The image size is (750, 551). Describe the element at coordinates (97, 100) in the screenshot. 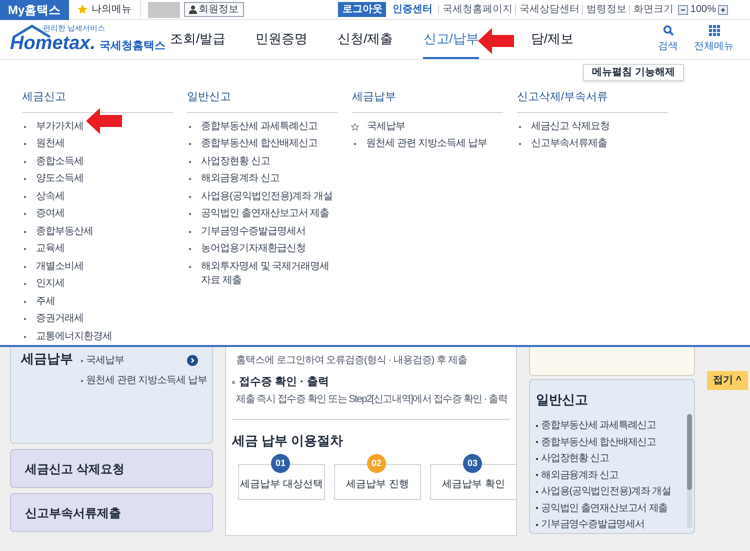

I see `column-heading: 세금신고` at that location.